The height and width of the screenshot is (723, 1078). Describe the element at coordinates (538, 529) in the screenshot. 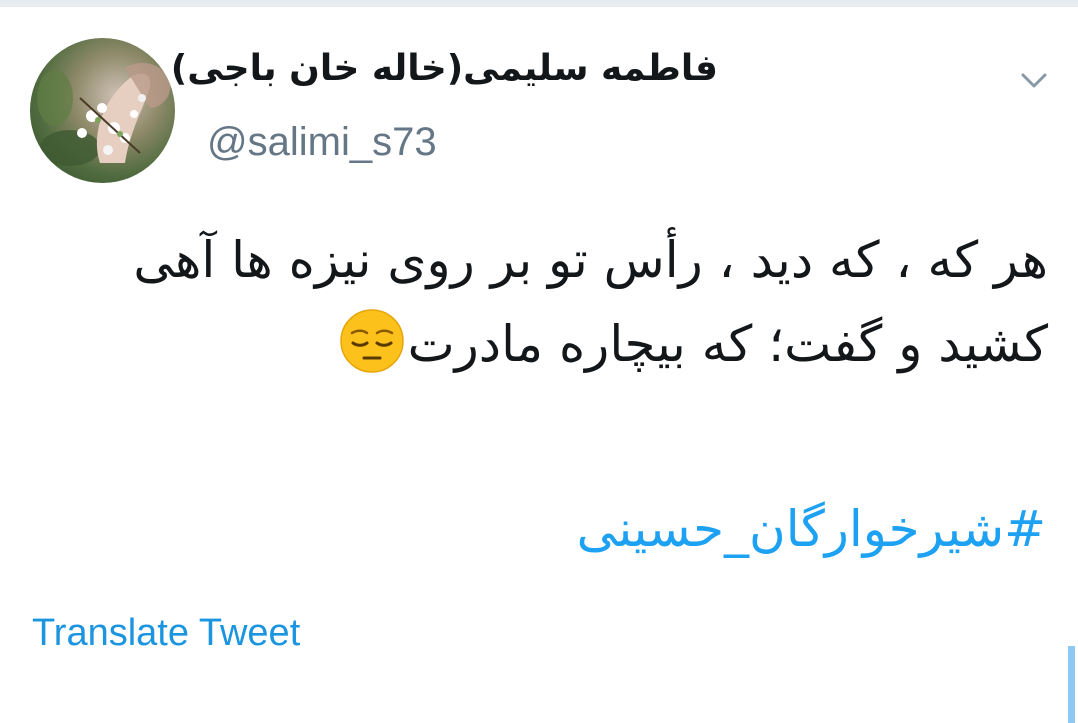

I see `hashtag-link: #شیرخوارگان_حسینی` at that location.